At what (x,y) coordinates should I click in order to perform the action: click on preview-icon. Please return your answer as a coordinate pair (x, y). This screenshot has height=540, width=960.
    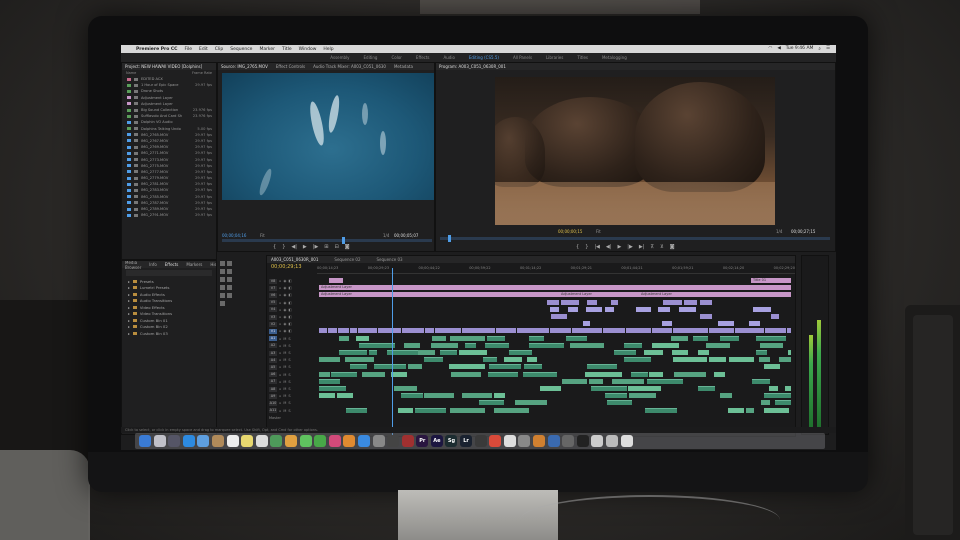
    Looking at the image, I should click on (378, 441).